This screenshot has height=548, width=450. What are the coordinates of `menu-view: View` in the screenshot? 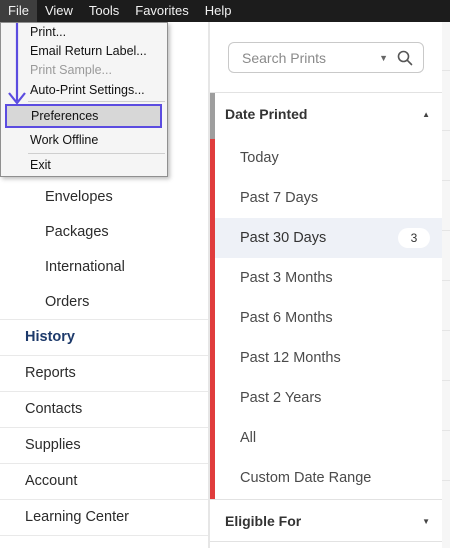 It's located at (59, 11).